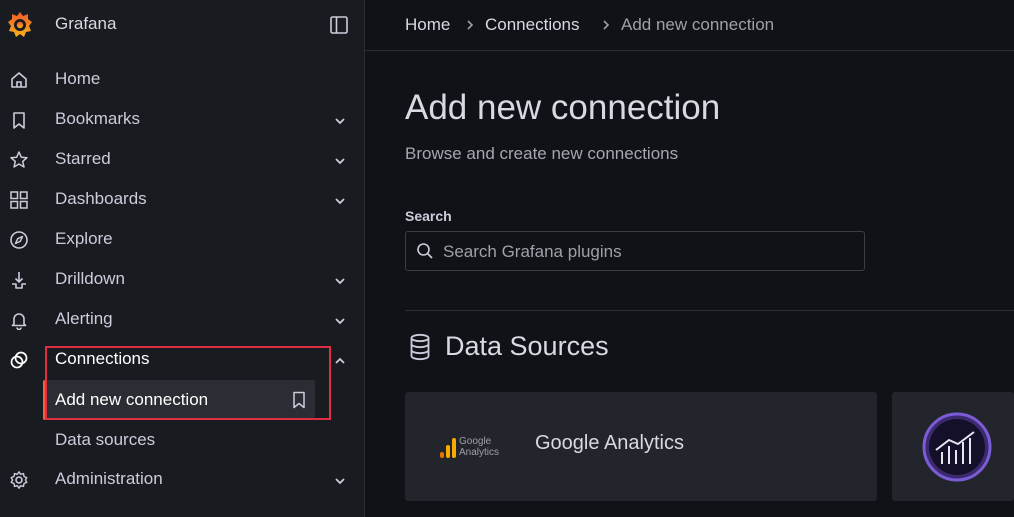 This screenshot has width=1014, height=517. I want to click on compass-icon, so click(19, 240).